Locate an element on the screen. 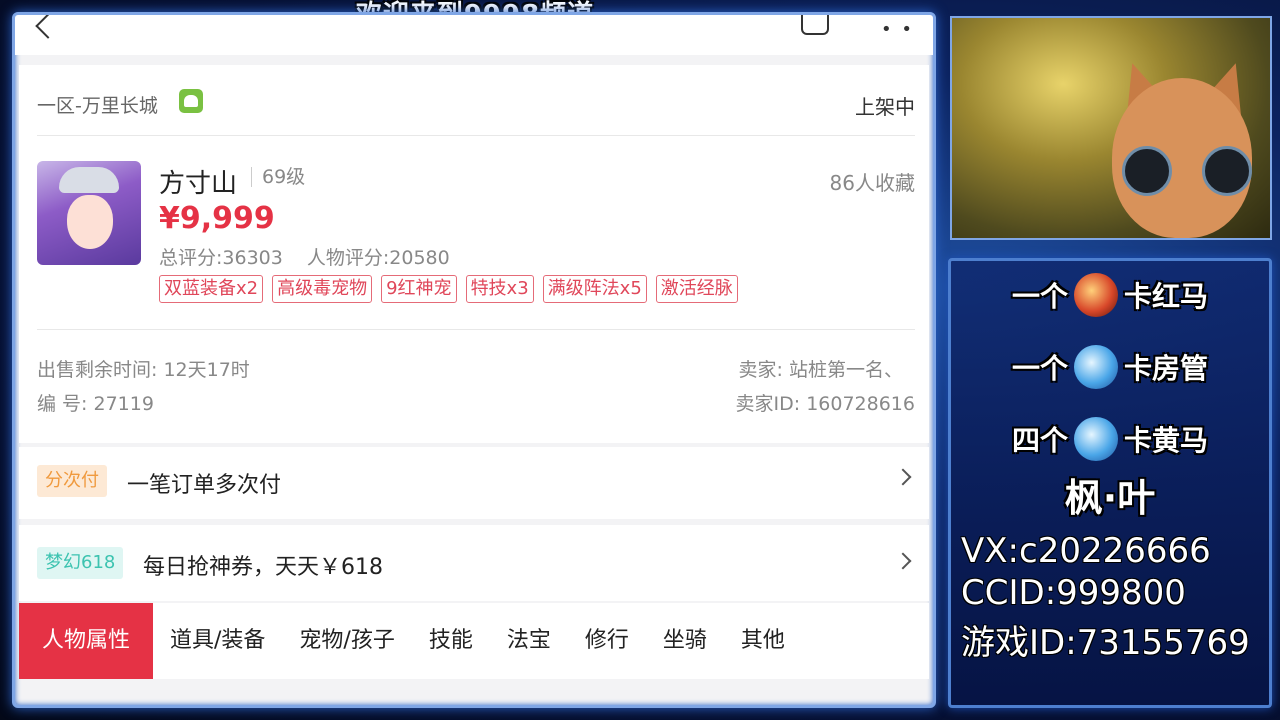  tab-character-attributes: 人物属性 is located at coordinates (86, 641).